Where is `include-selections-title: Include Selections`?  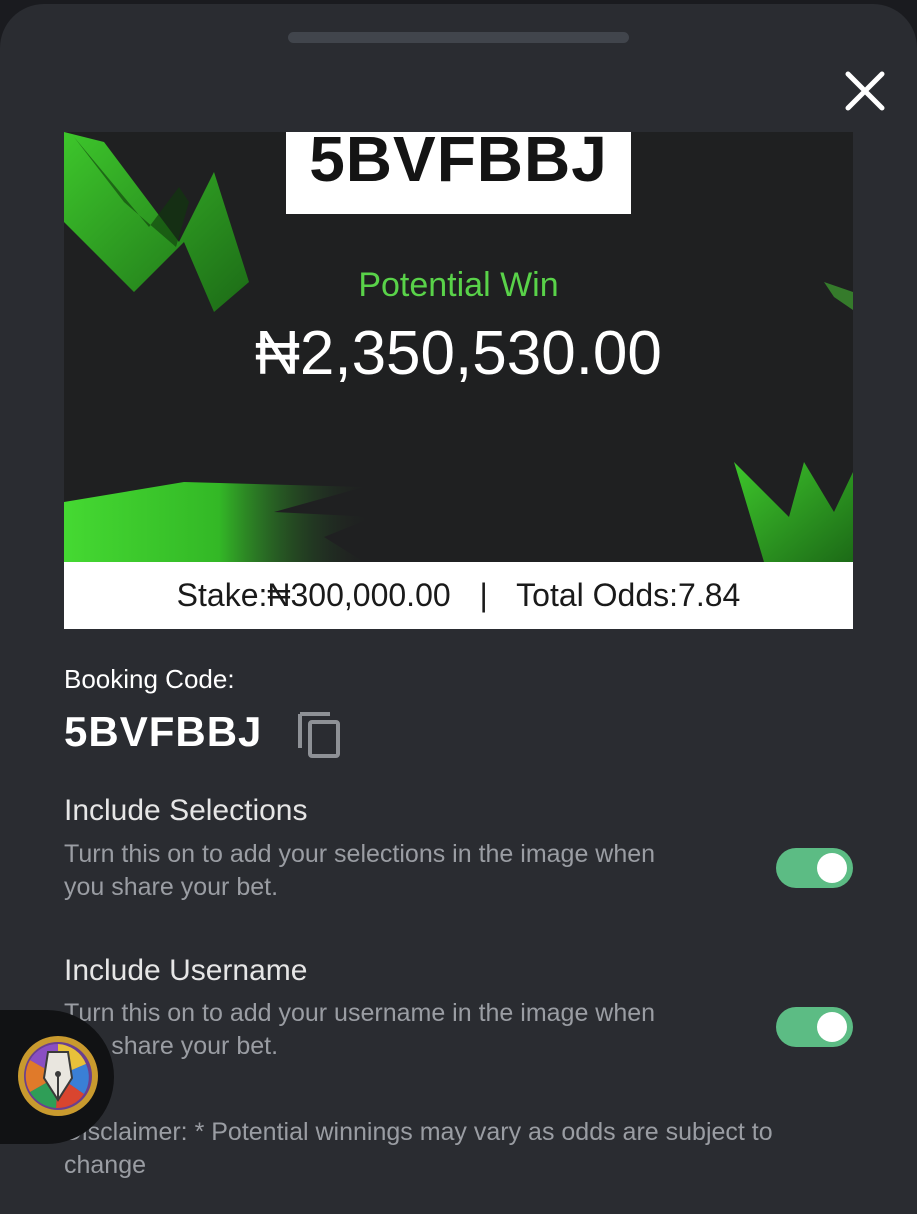 include-selections-title: Include Selections is located at coordinates (186, 810).